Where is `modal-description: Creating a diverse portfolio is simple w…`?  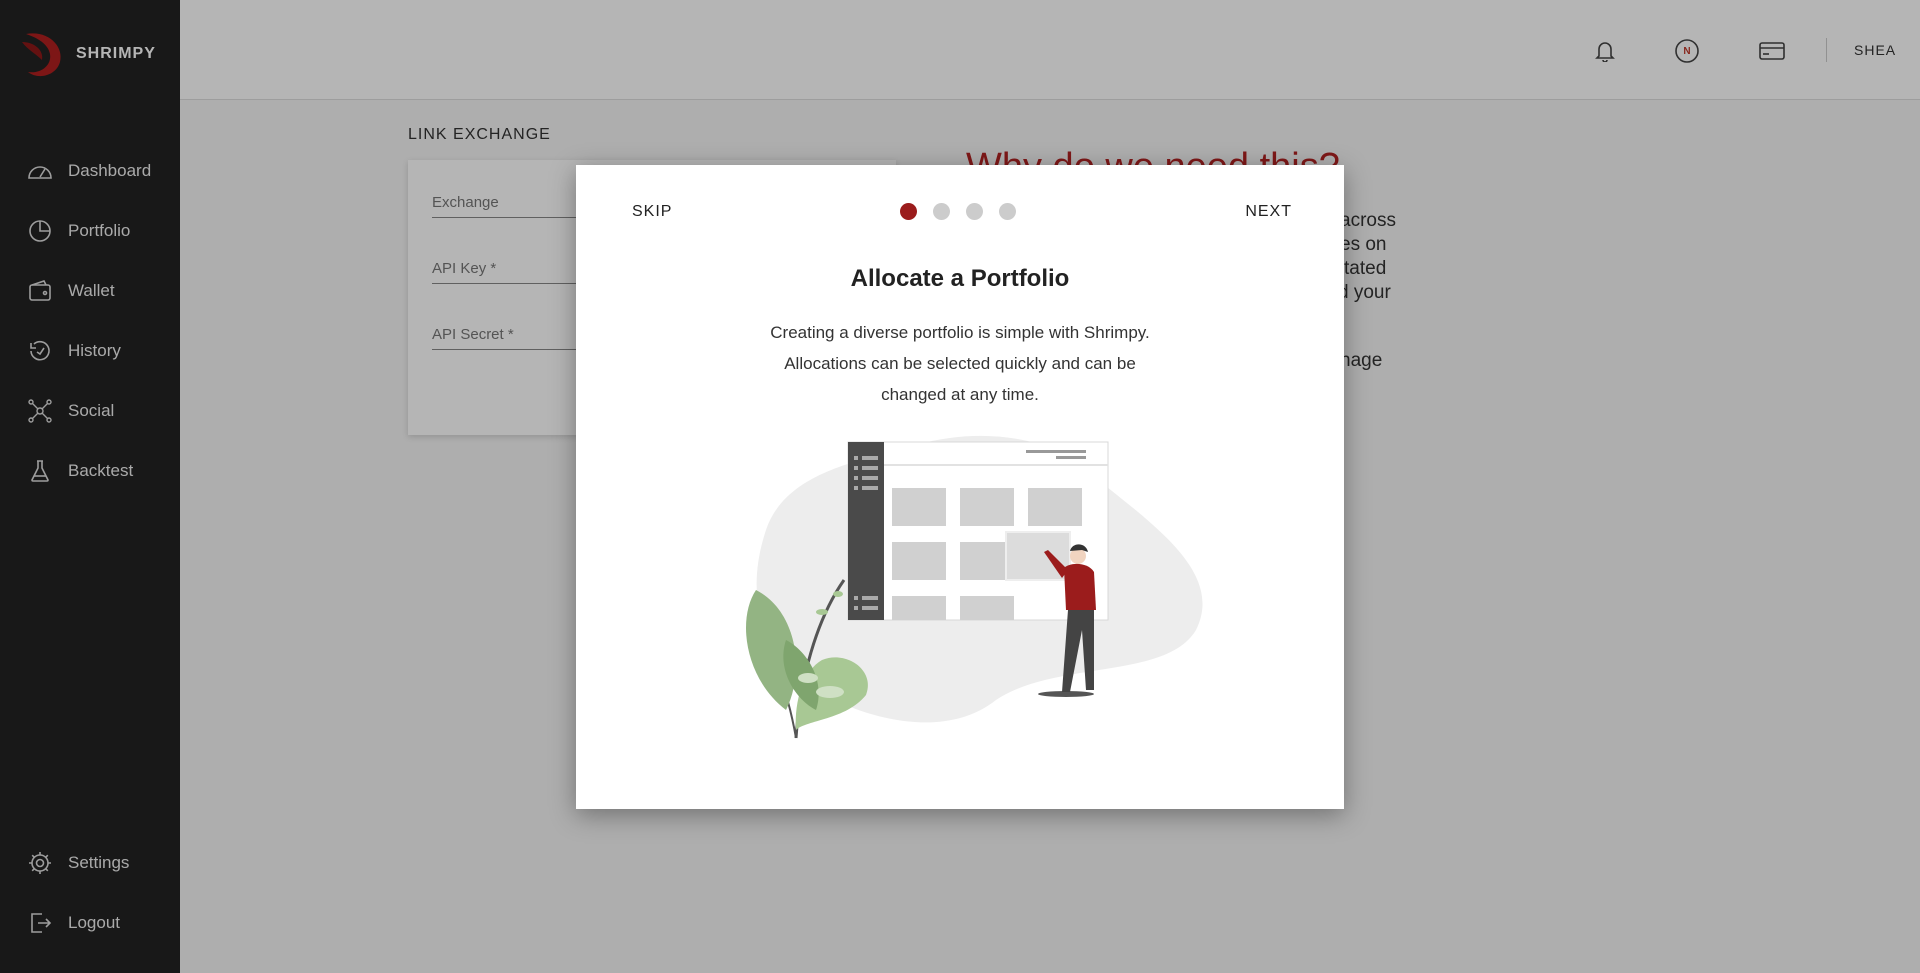
modal-description: Creating a diverse portfolio is simple w… is located at coordinates (960, 363).